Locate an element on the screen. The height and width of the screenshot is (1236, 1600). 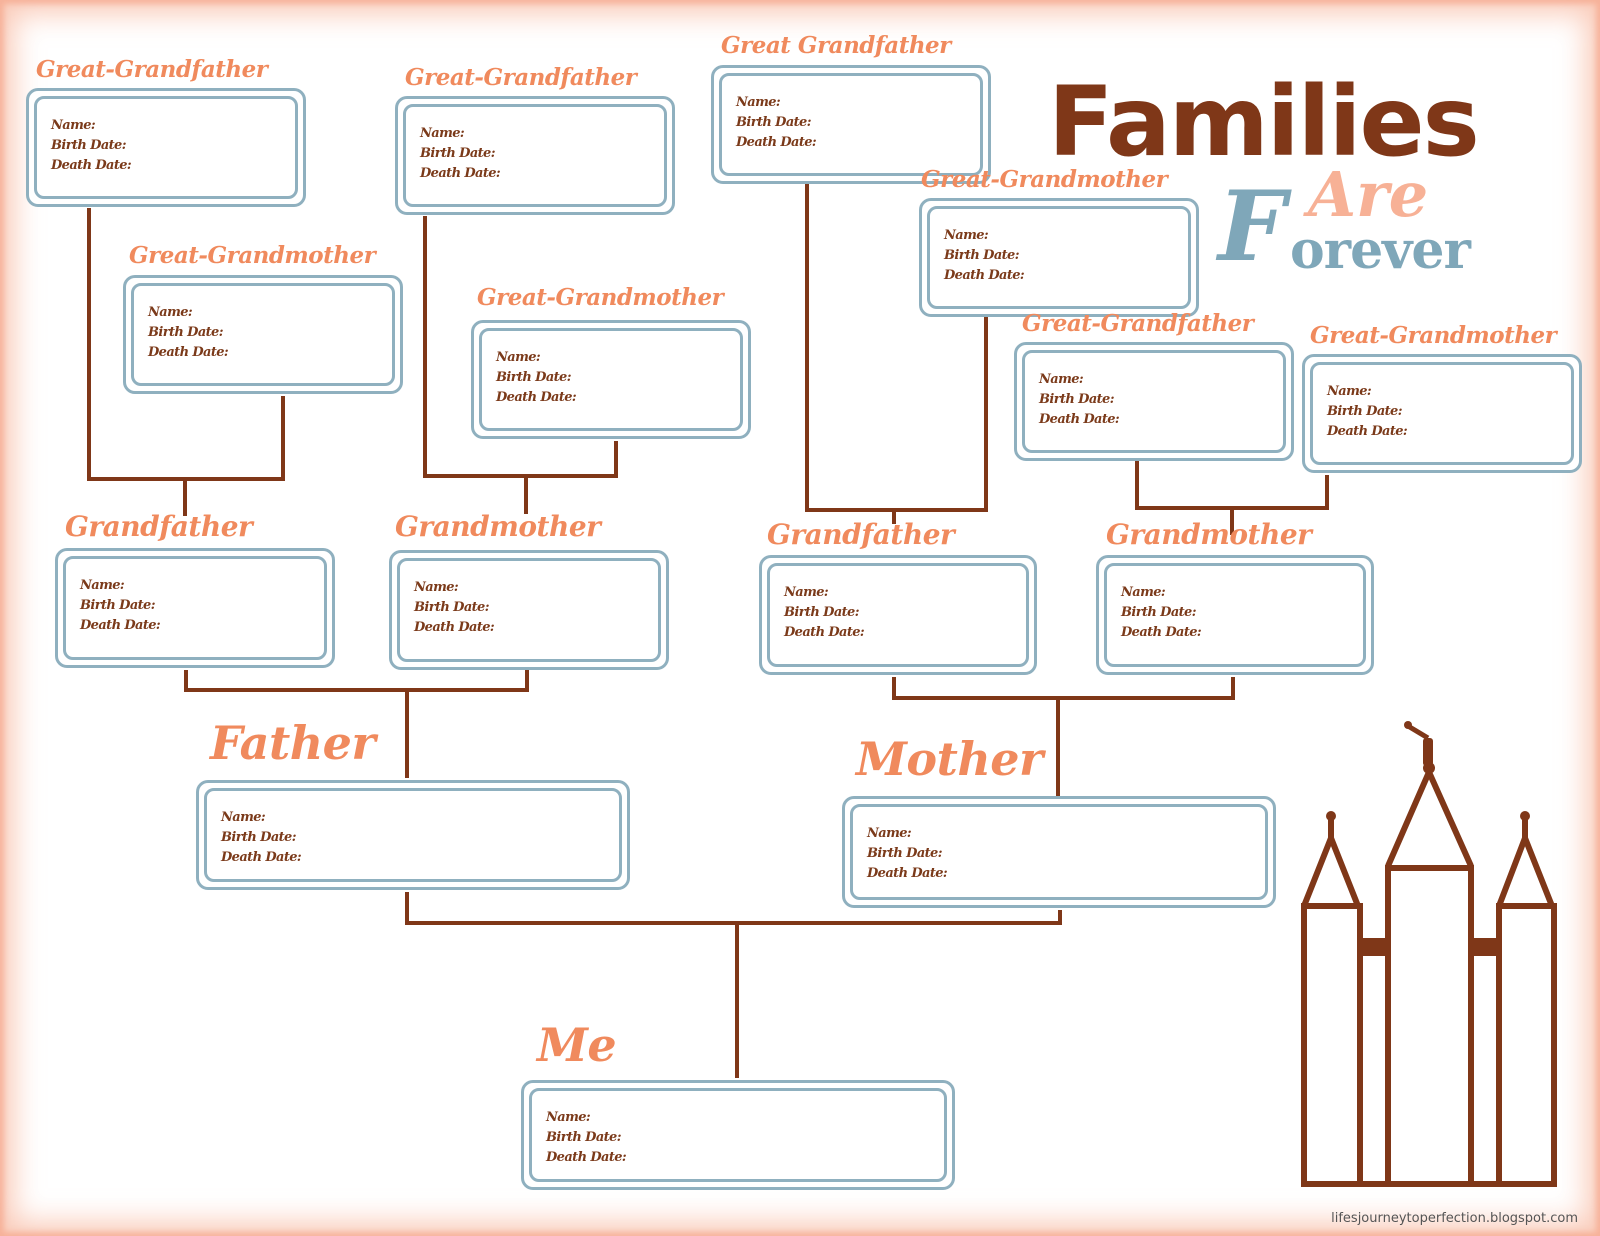
role-label: Great Grandfather is located at coordinates (836, 45).